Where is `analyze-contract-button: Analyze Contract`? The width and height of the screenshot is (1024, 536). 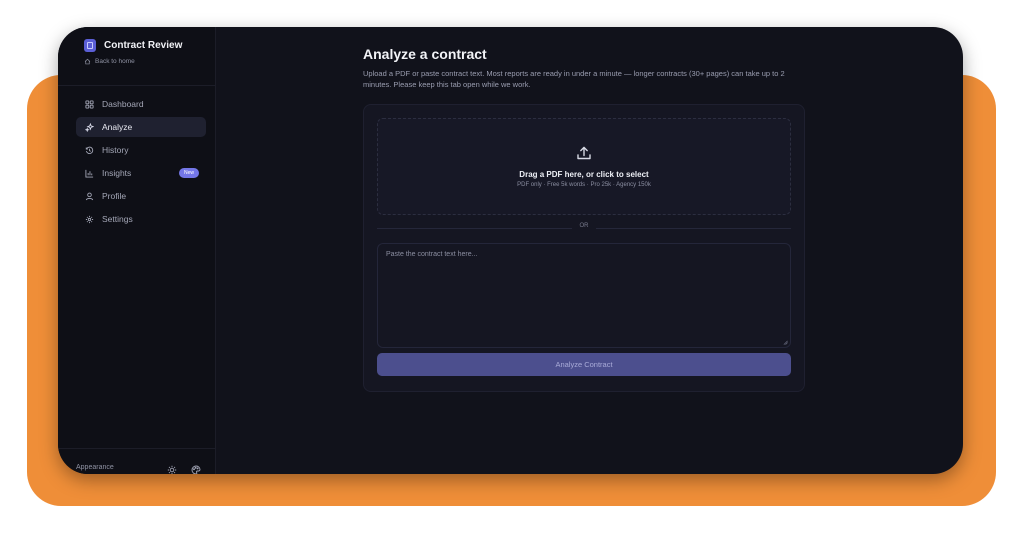 analyze-contract-button: Analyze Contract is located at coordinates (584, 364).